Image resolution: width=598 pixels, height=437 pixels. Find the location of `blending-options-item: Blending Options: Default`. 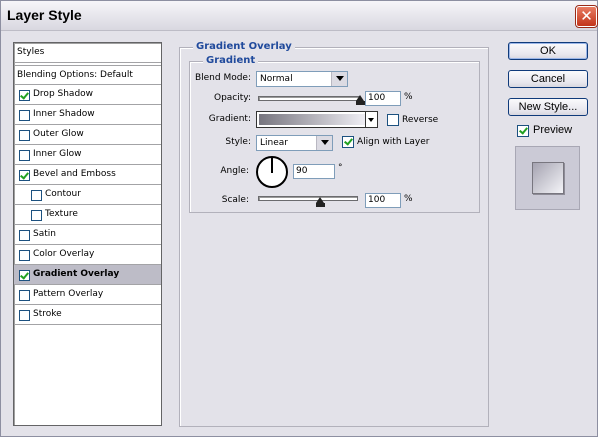

blending-options-item: Blending Options: Default is located at coordinates (87, 75).